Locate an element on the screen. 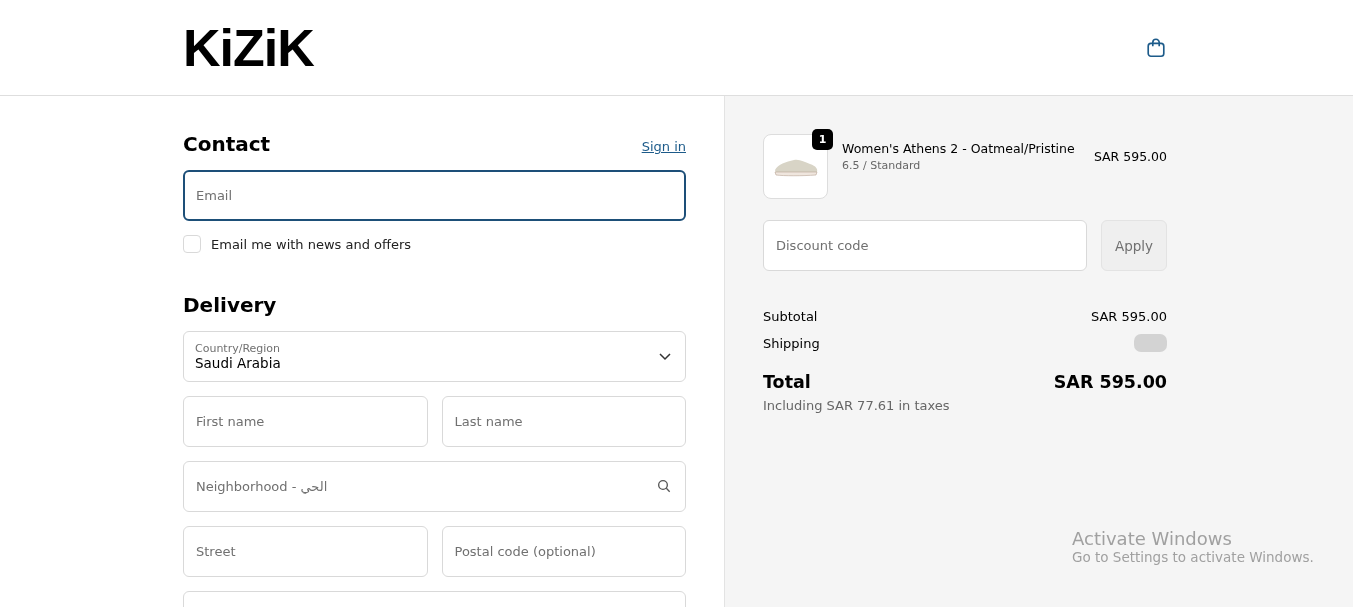  apply-button: Apply is located at coordinates (1134, 245).